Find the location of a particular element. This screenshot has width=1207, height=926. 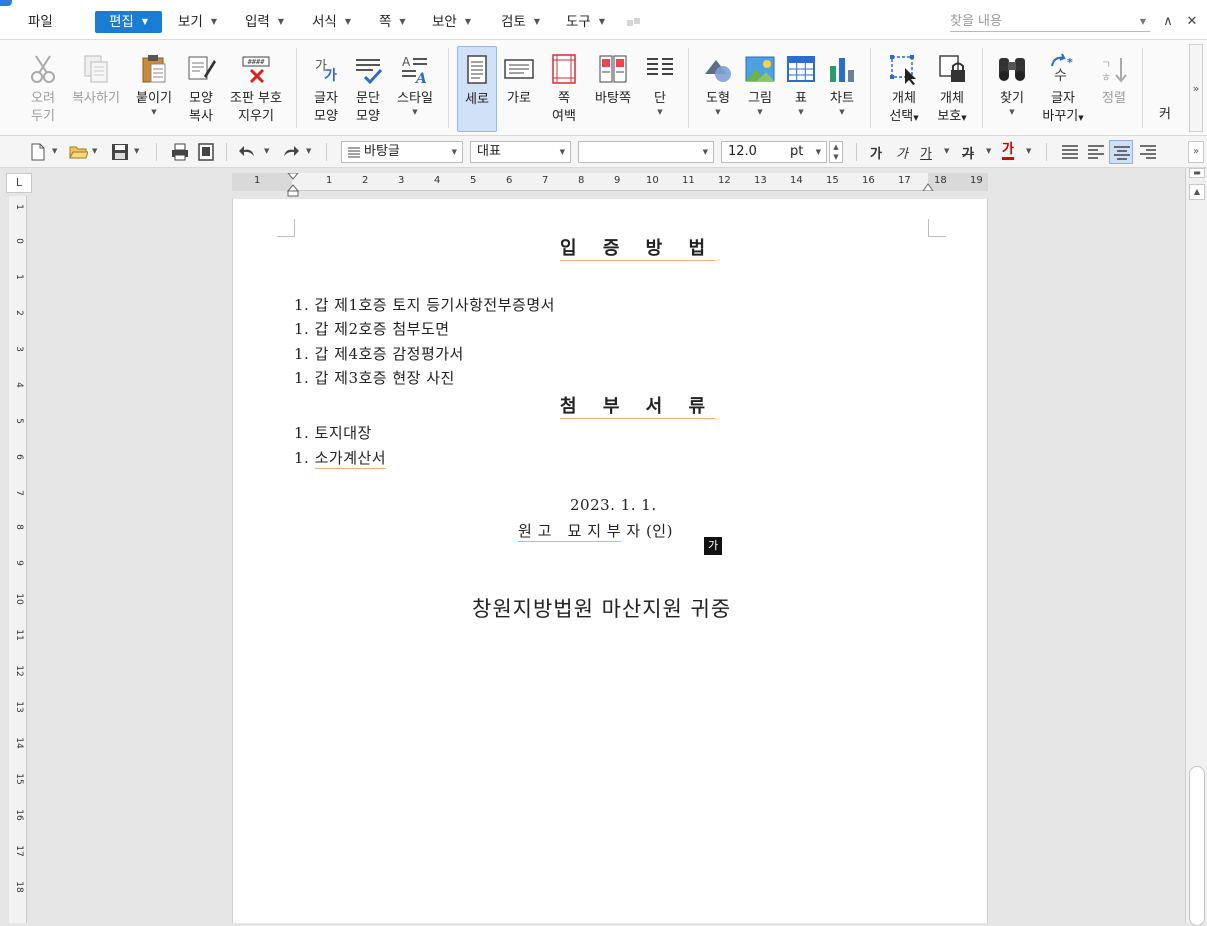

lock-icon is located at coordinates (952, 68).